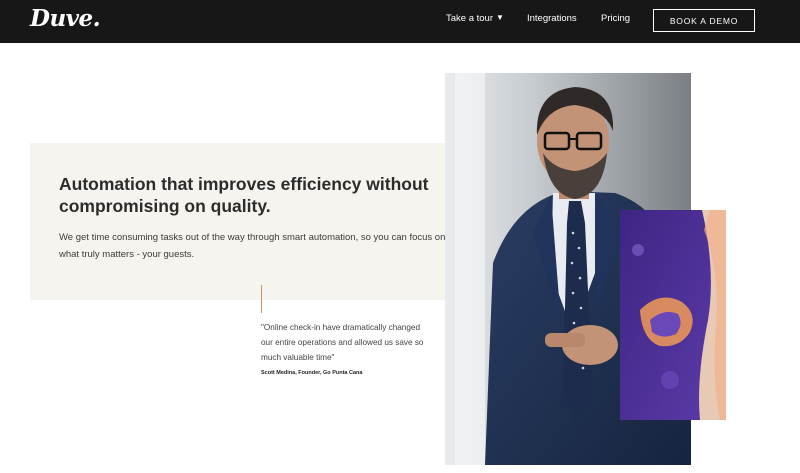 Image resolution: width=800 pixels, height=473 pixels. I want to click on nav-pricing: Pricing, so click(615, 18).